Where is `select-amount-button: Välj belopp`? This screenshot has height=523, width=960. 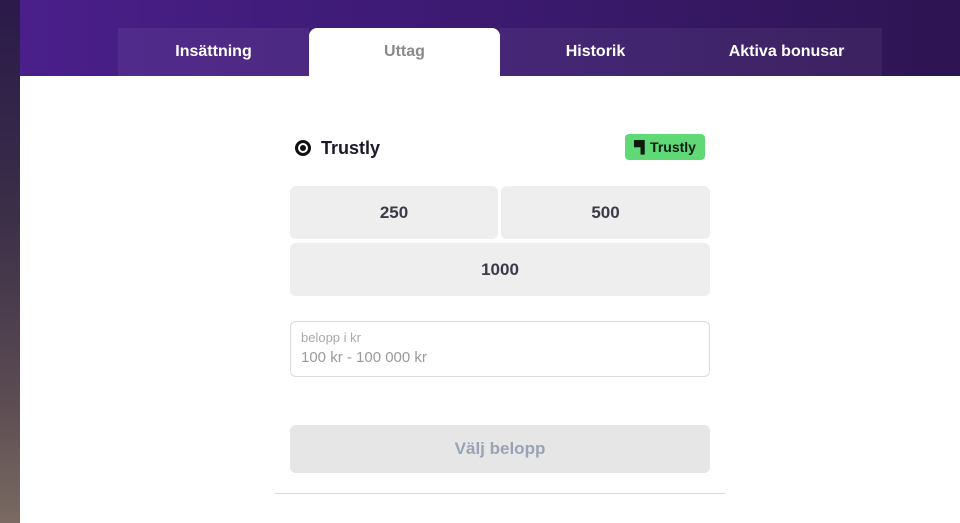
select-amount-button: Välj belopp is located at coordinates (500, 449).